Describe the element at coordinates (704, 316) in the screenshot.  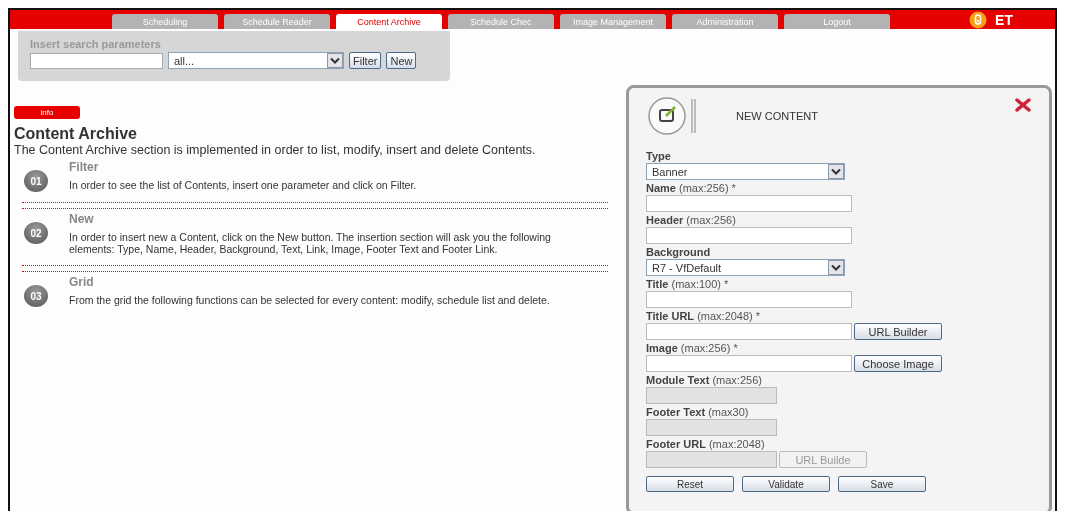
I see `field-label: Title URL (max:2048) *` at that location.